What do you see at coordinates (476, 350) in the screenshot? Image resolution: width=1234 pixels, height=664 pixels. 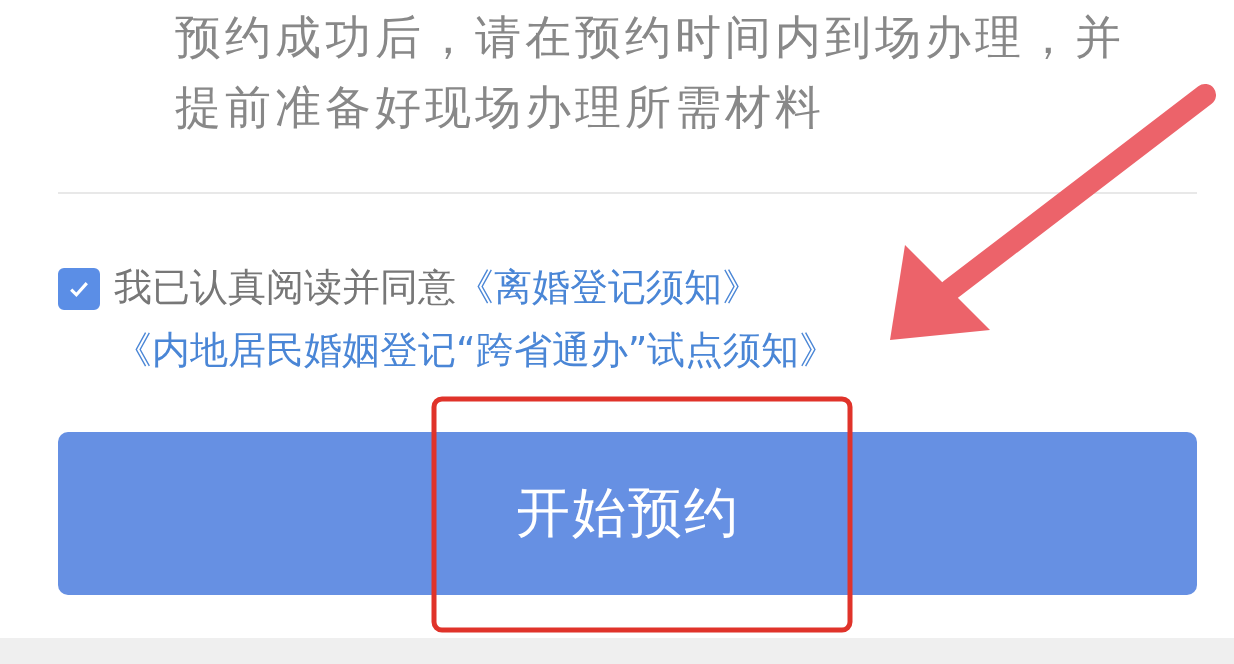 I see `notice-link: 《内地居民婚姻登记“跨省通办”试点须知》` at bounding box center [476, 350].